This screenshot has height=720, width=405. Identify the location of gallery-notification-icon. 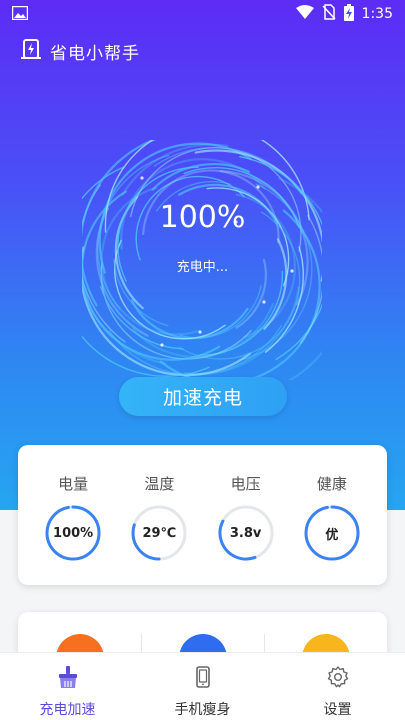
(20, 14).